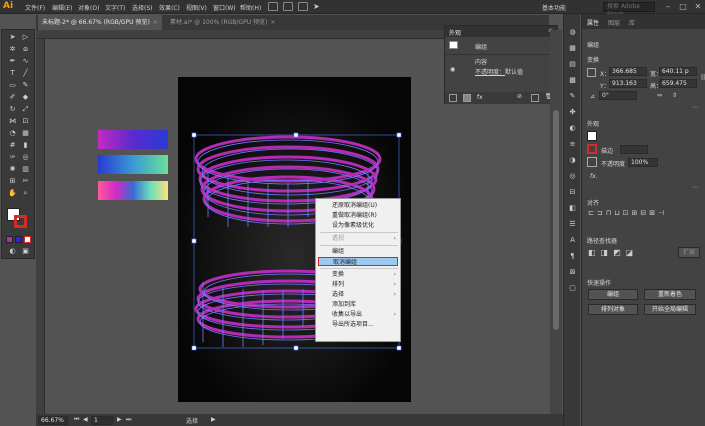  Describe the element at coordinates (592, 136) in the screenshot. I see `fill-color-swatch` at that location.